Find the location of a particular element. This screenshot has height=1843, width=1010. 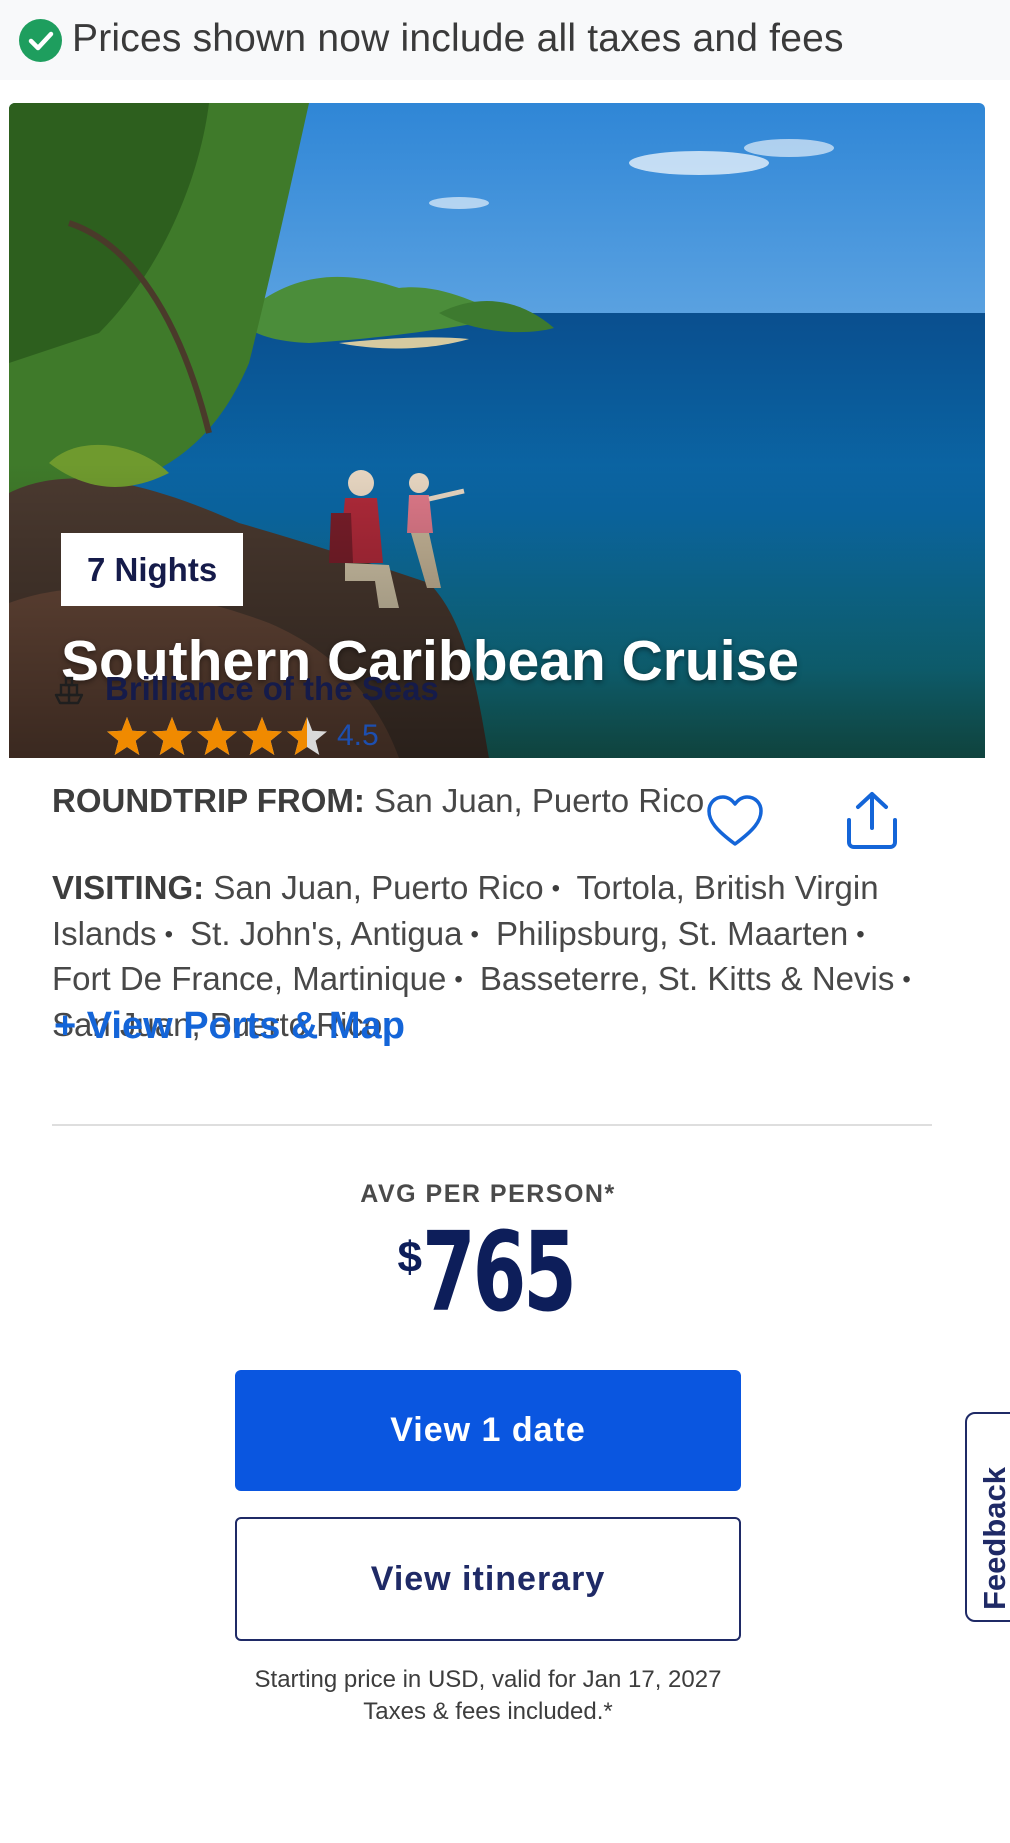

roundtrip-from: ROUNDTRIP FROM: San Juan, Puerto Rico is located at coordinates (378, 801).